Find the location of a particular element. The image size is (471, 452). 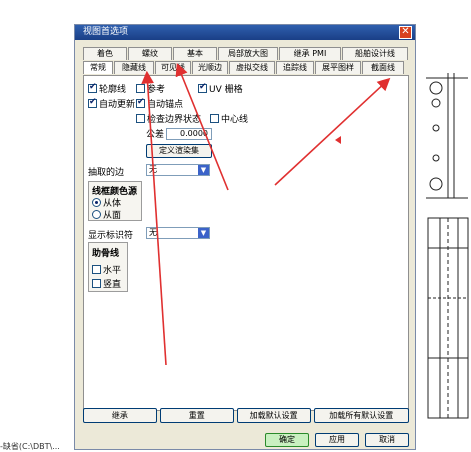

vertical-option: 竖直 is located at coordinates (106, 283).